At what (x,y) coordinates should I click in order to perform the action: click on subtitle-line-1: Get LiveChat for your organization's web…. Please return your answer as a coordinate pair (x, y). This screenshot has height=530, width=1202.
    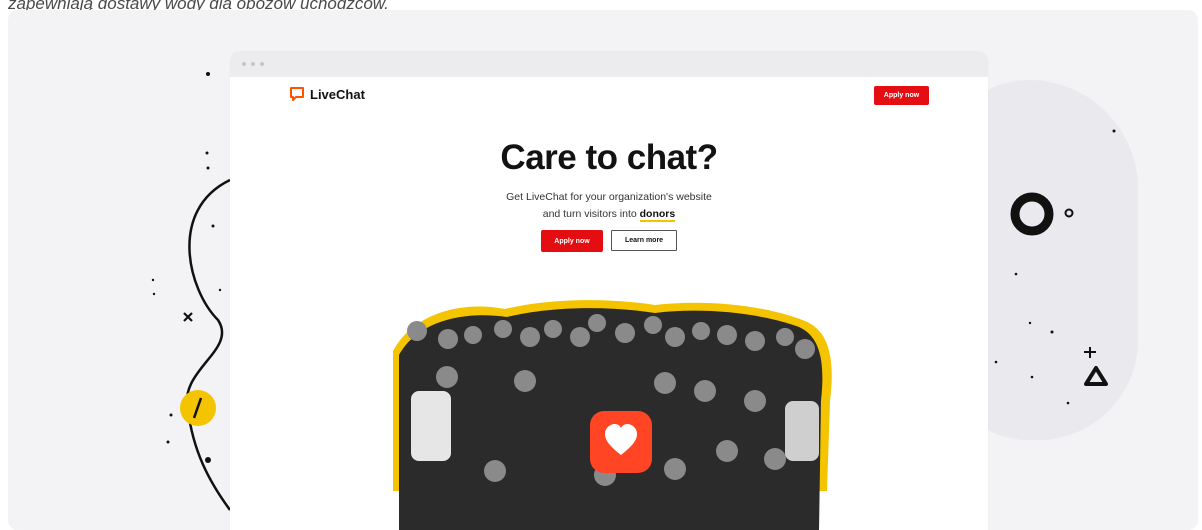
    Looking at the image, I should click on (609, 197).